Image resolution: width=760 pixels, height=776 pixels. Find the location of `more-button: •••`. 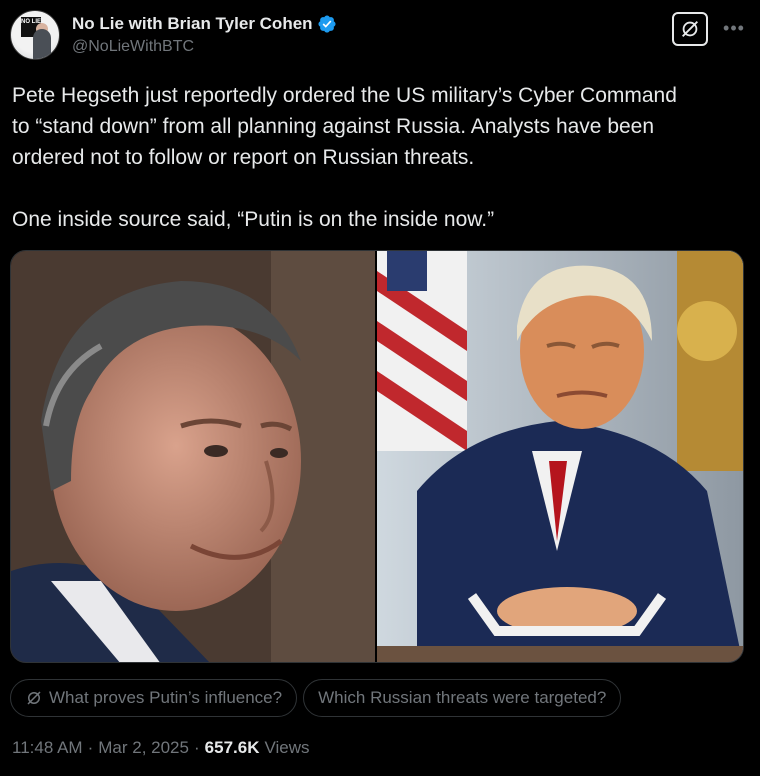

more-button: ••• is located at coordinates (734, 28).